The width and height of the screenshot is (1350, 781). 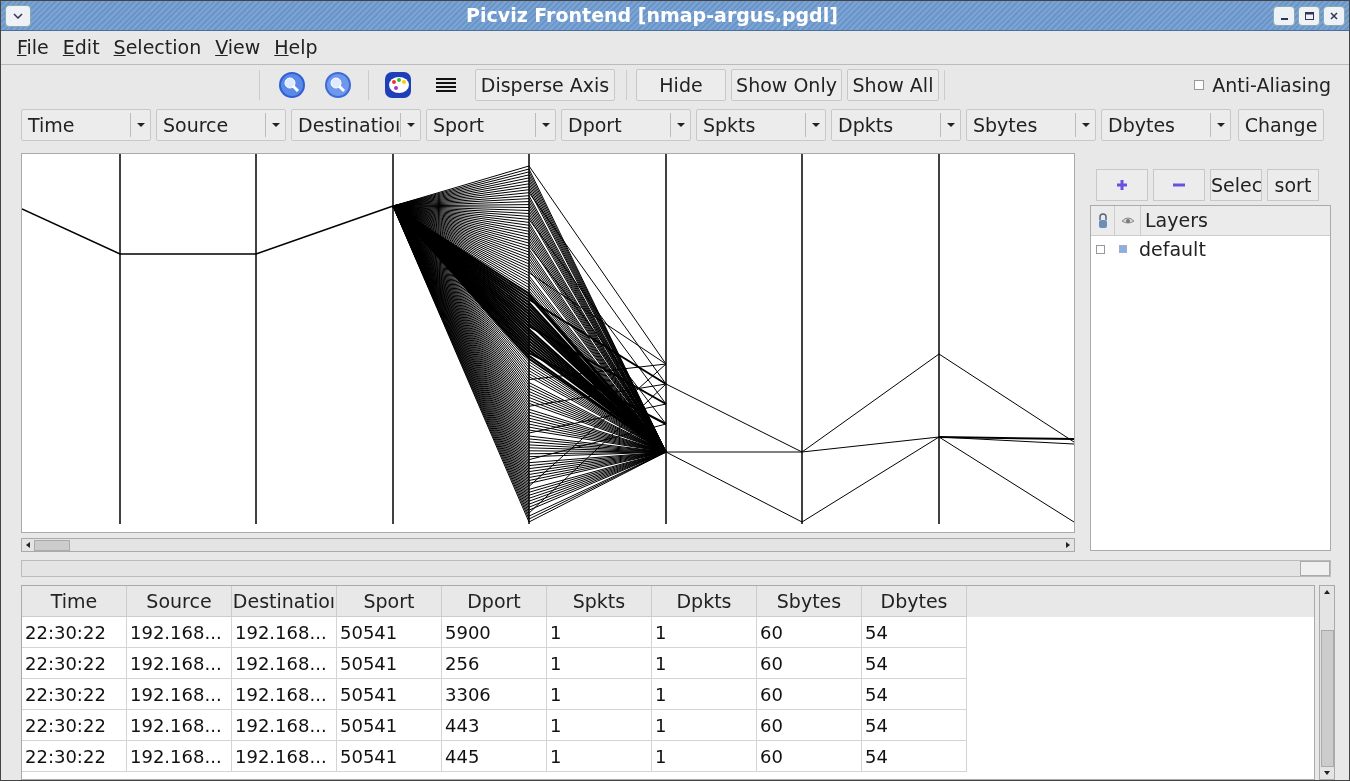 I want to click on toolbar-button: Show Only, so click(x=786, y=85).